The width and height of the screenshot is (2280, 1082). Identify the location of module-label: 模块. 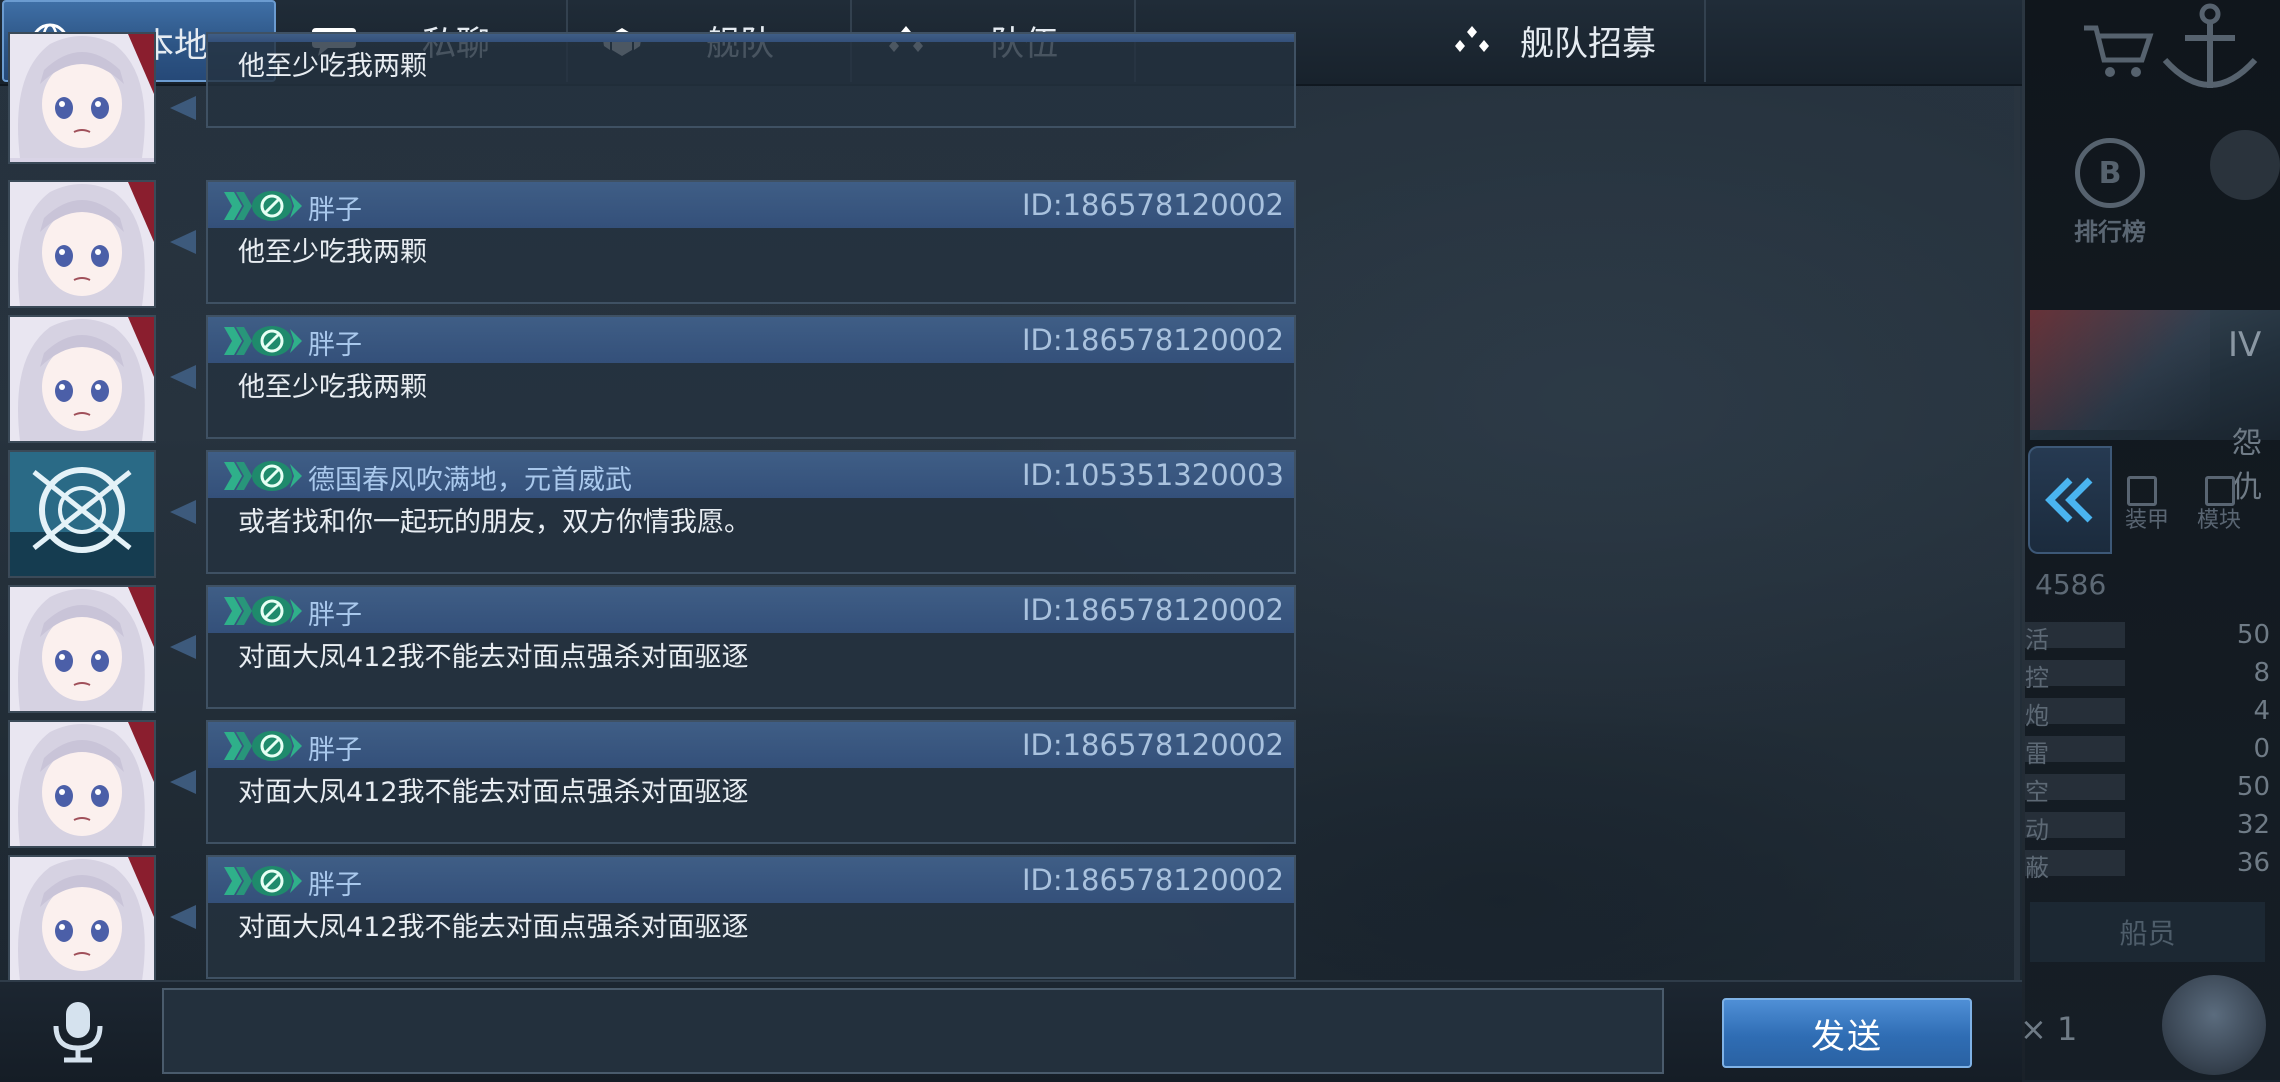
(2219, 520).